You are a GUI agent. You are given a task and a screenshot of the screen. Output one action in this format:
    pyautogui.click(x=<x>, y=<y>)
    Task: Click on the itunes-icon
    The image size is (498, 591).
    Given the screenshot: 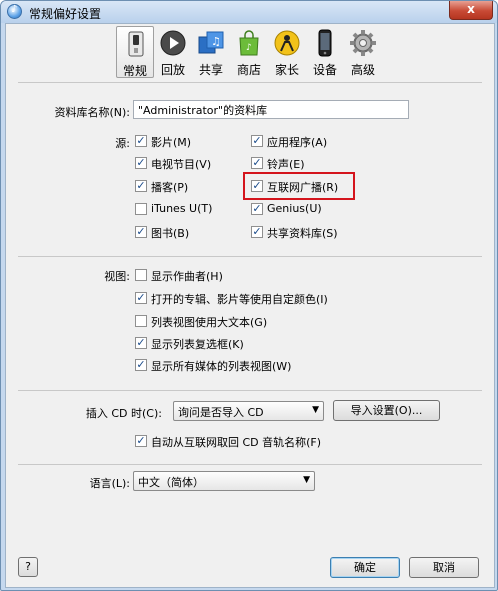 What is the action you would take?
    pyautogui.click(x=14, y=11)
    